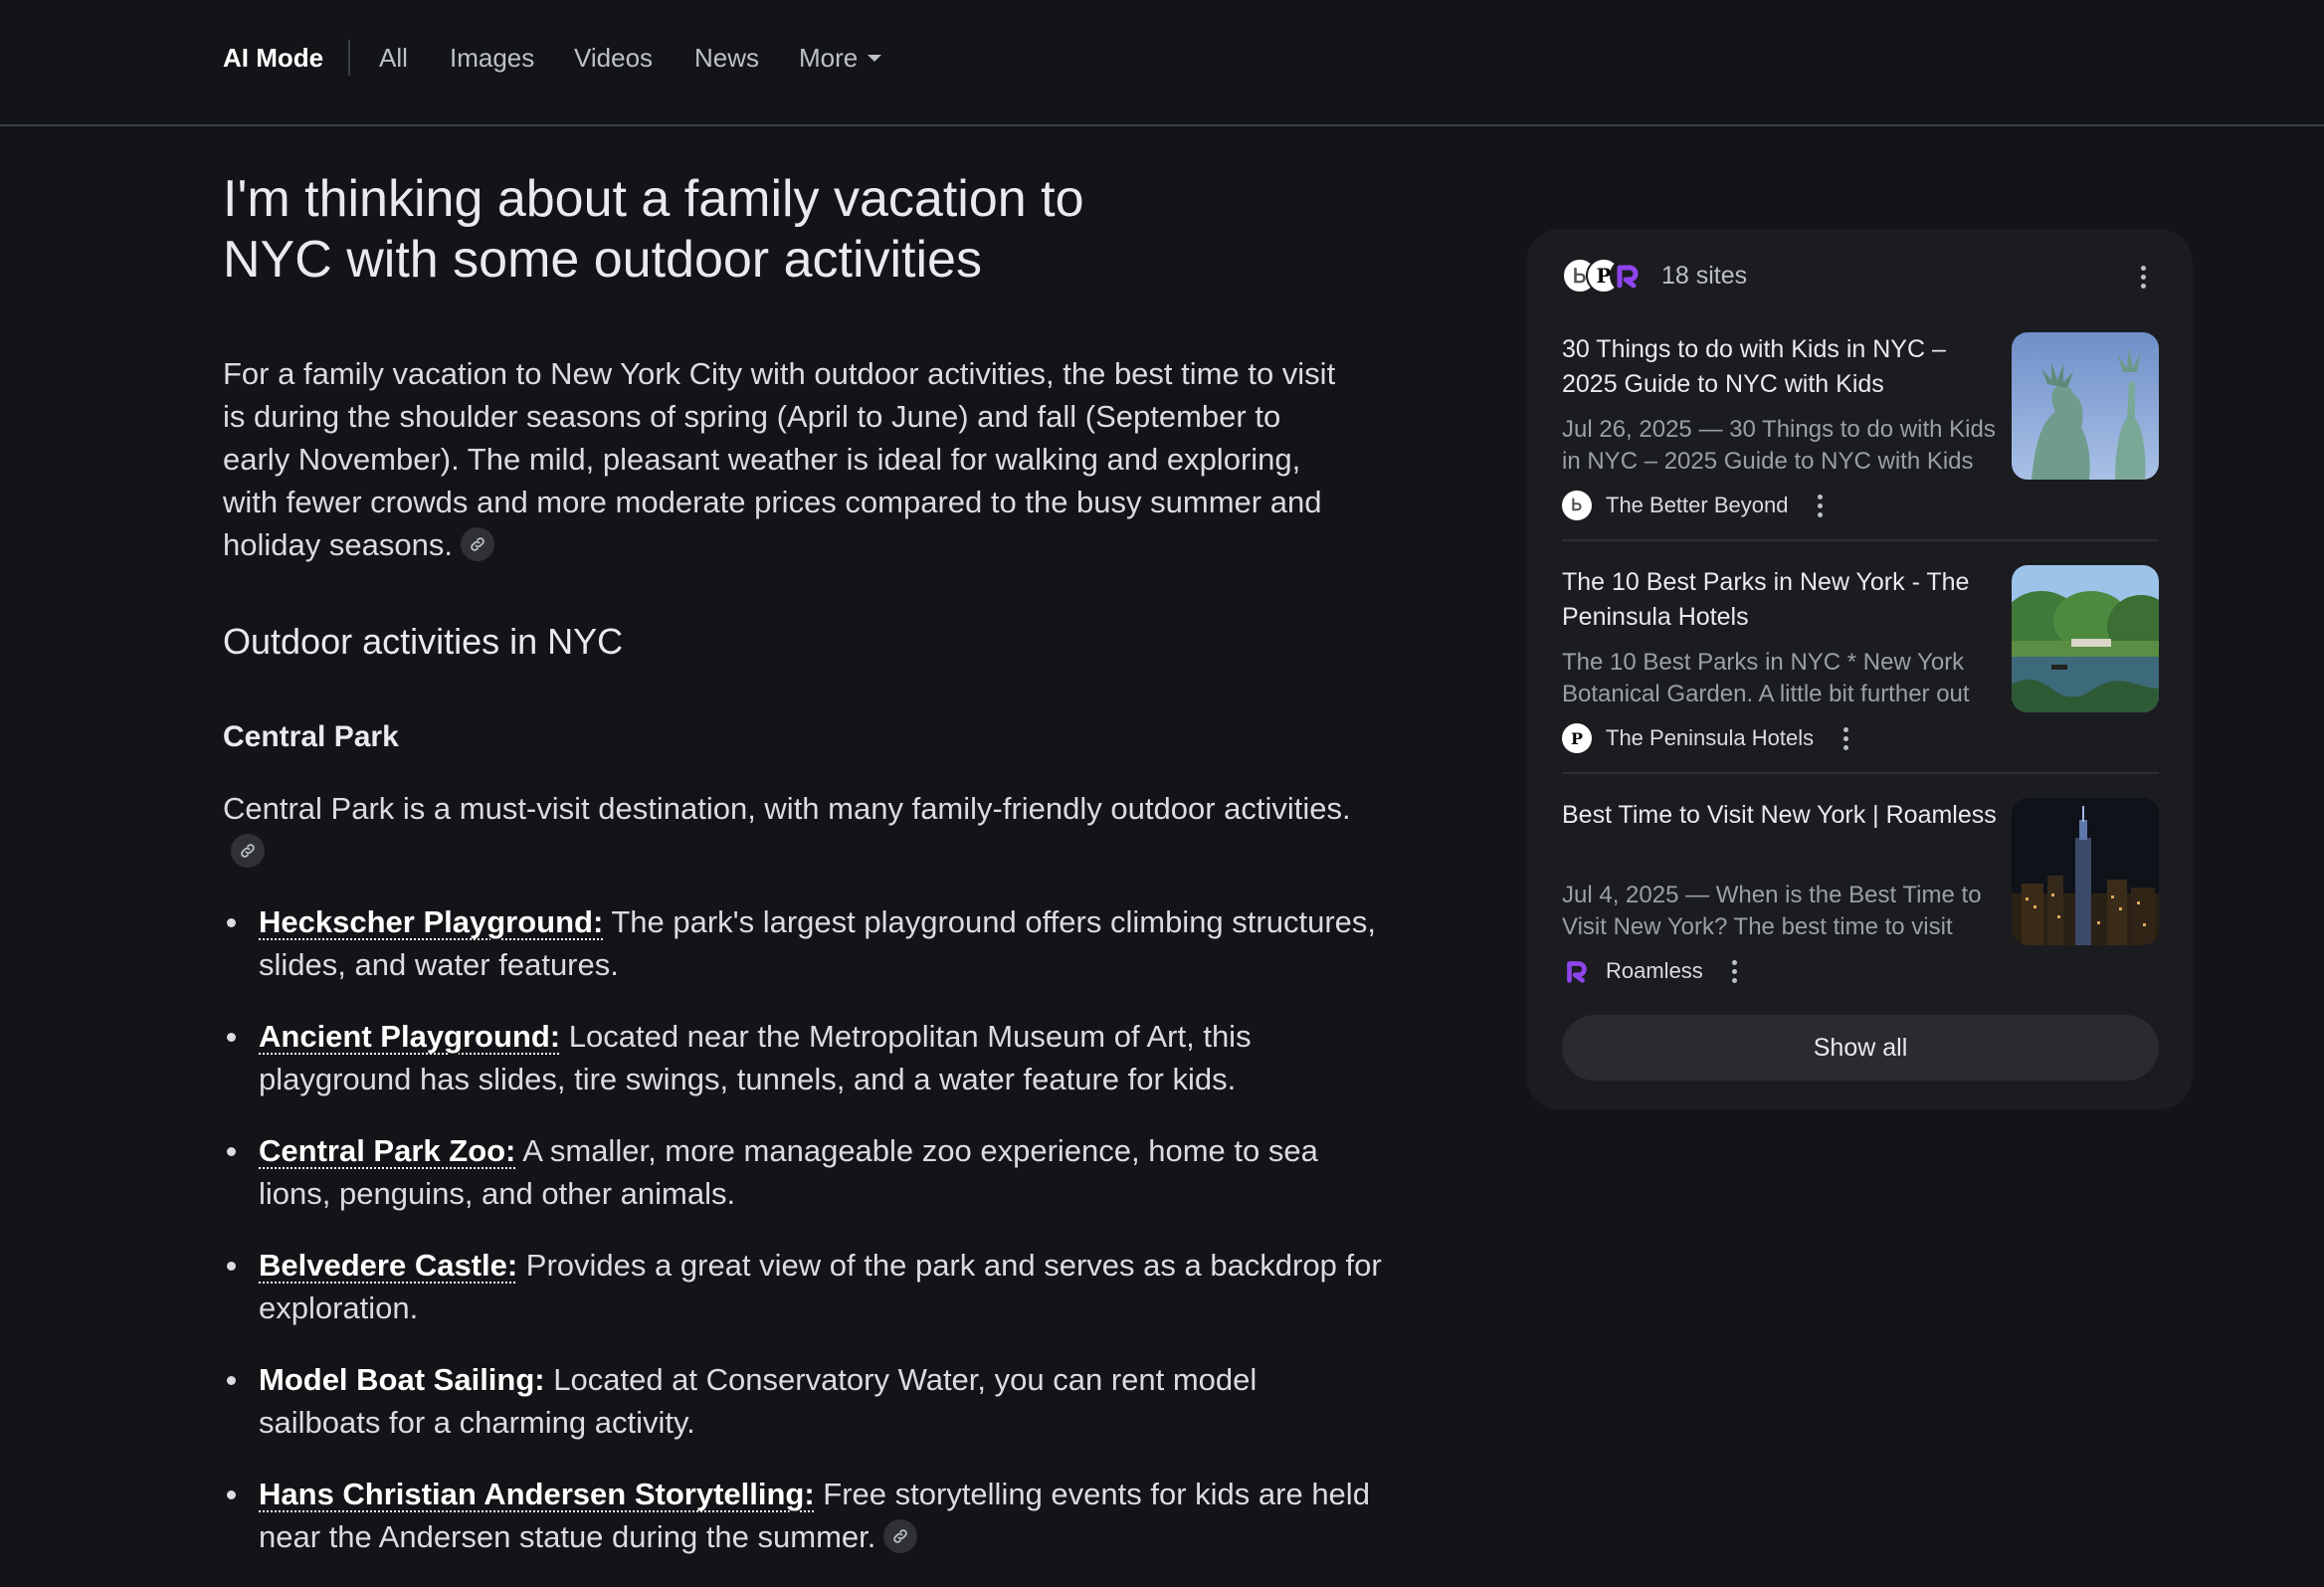 This screenshot has width=2324, height=1587. What do you see at coordinates (492, 58) in the screenshot?
I see `tab-images: Images` at bounding box center [492, 58].